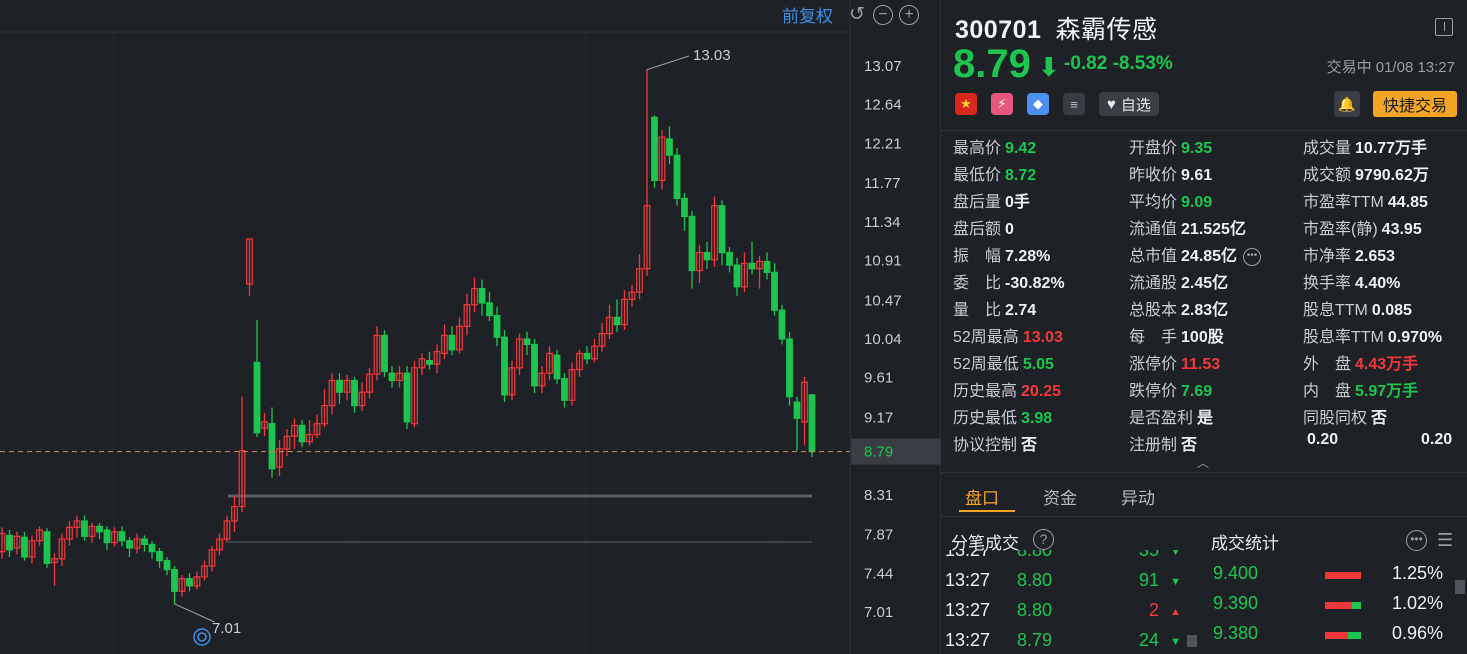 The height and width of the screenshot is (654, 1467). I want to click on field-cell: 盘后量 0手, so click(991, 200).